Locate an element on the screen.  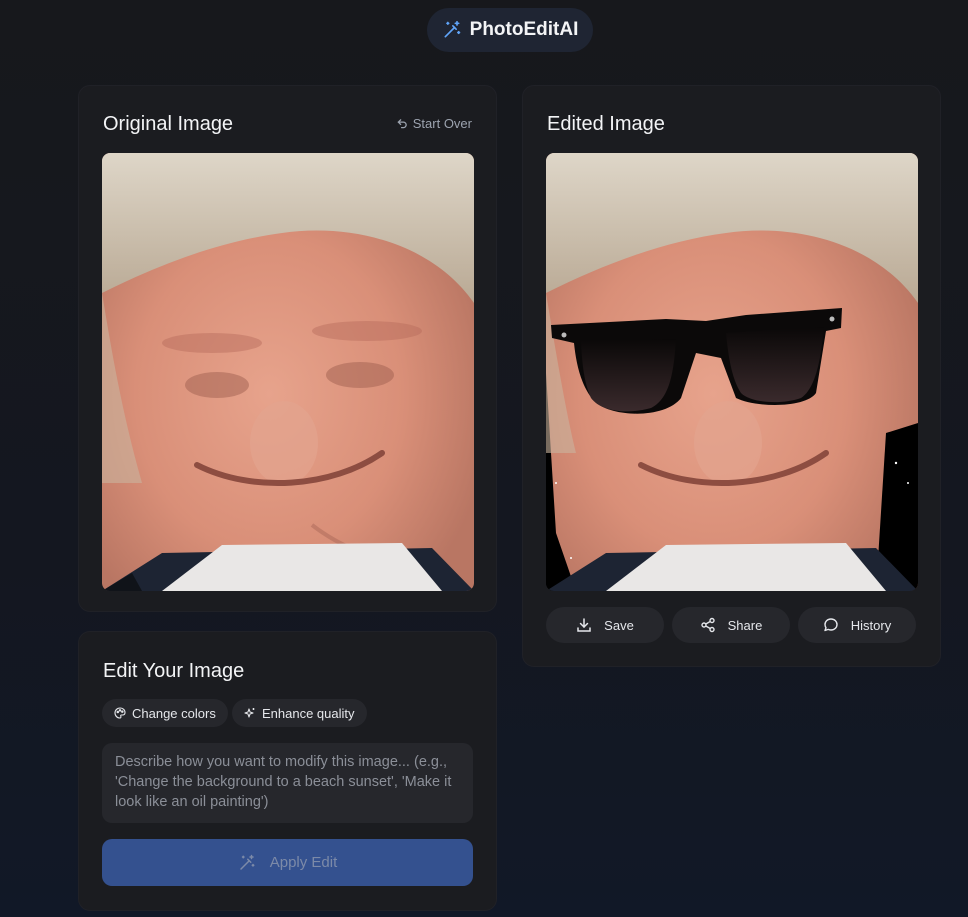
brand-pill: PhotoEditAI is located at coordinates (510, 30).